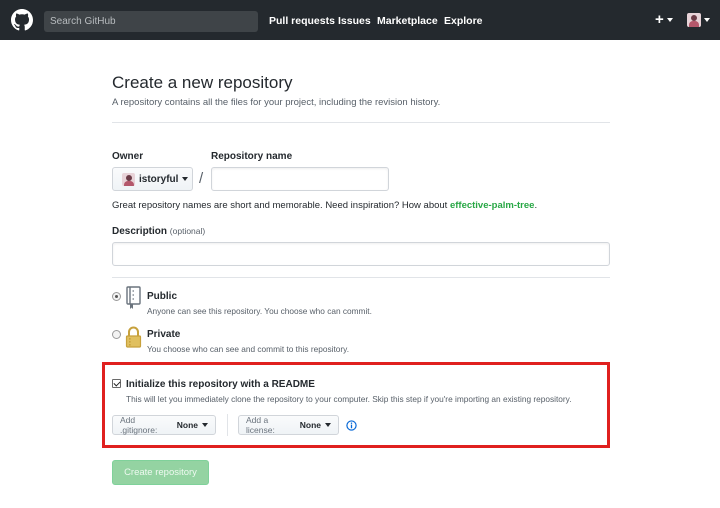 The height and width of the screenshot is (508, 720). What do you see at coordinates (128, 179) in the screenshot?
I see `owner-avatar` at bounding box center [128, 179].